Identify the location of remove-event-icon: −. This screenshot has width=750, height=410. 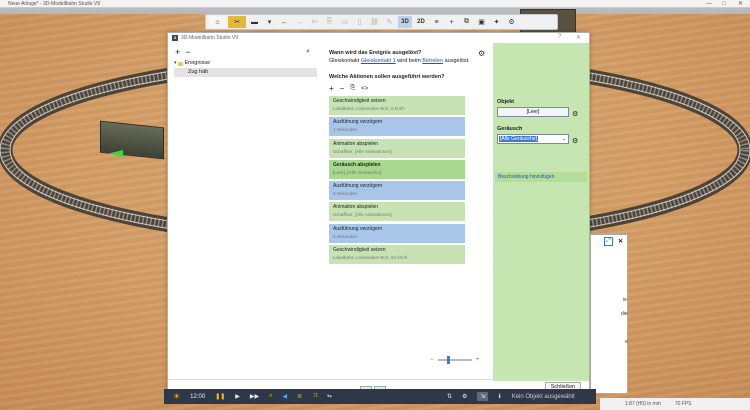
(187, 52).